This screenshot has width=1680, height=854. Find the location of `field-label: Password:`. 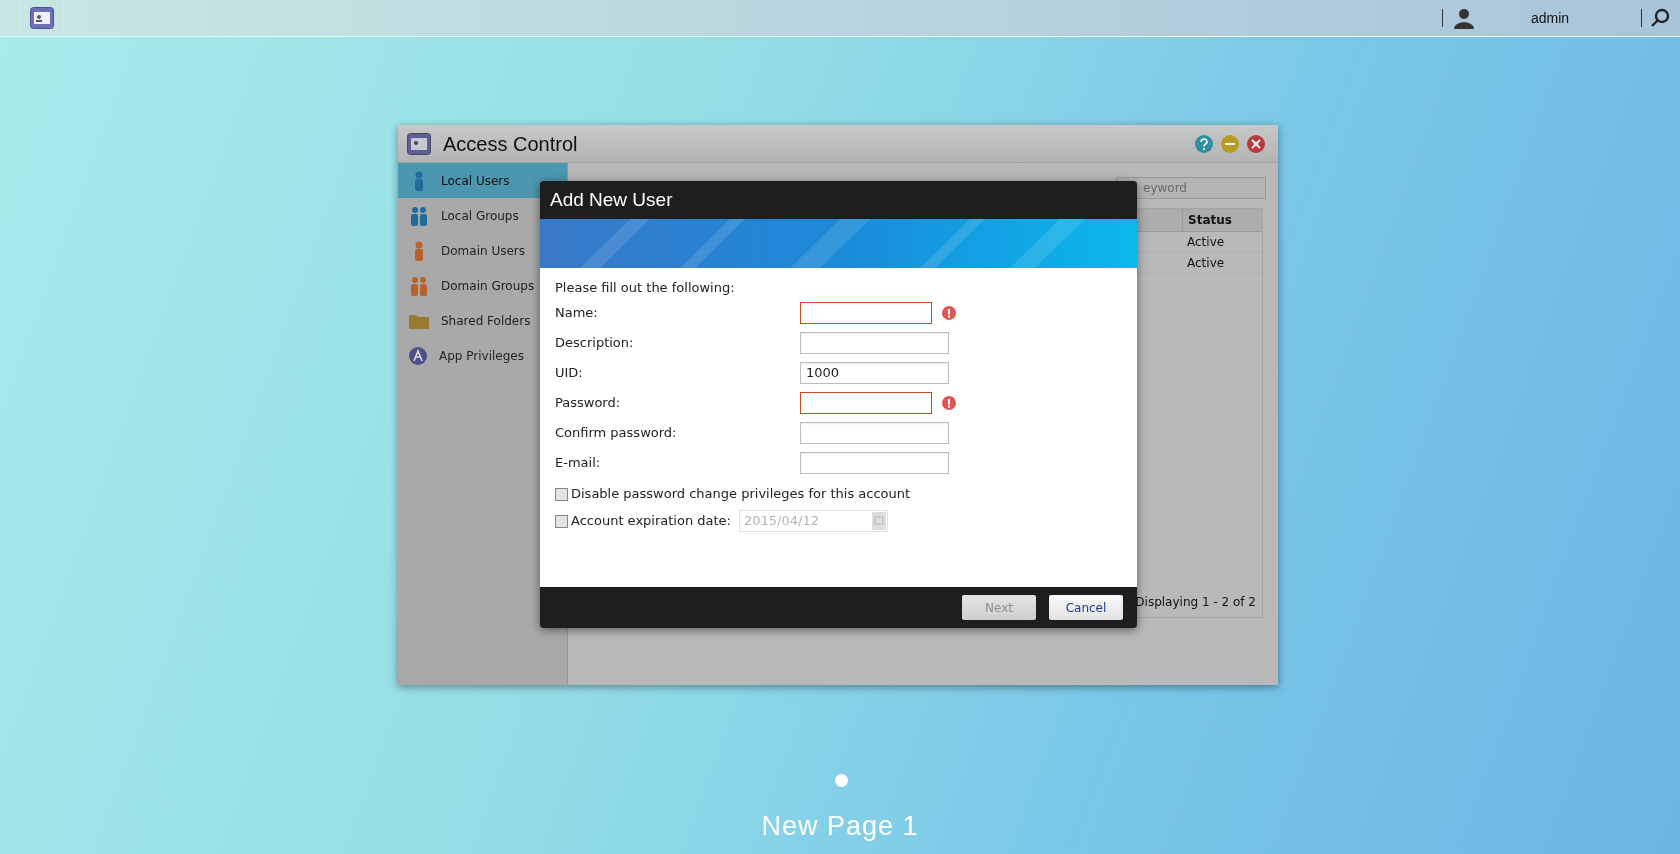

field-label: Password: is located at coordinates (588, 403).